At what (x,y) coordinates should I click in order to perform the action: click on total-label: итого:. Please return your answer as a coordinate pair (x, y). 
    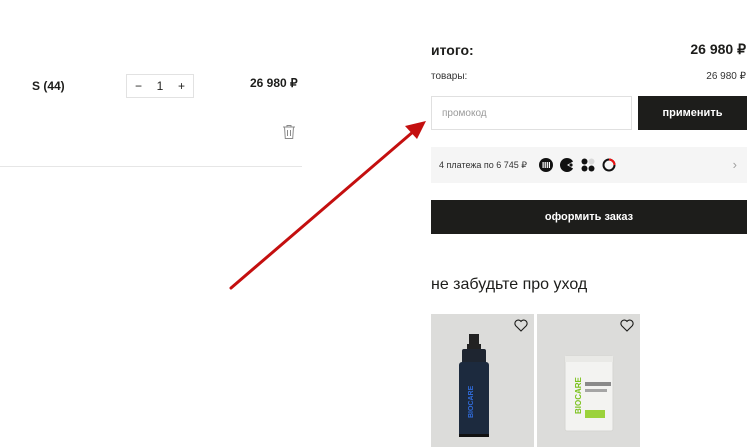
    Looking at the image, I should click on (452, 50).